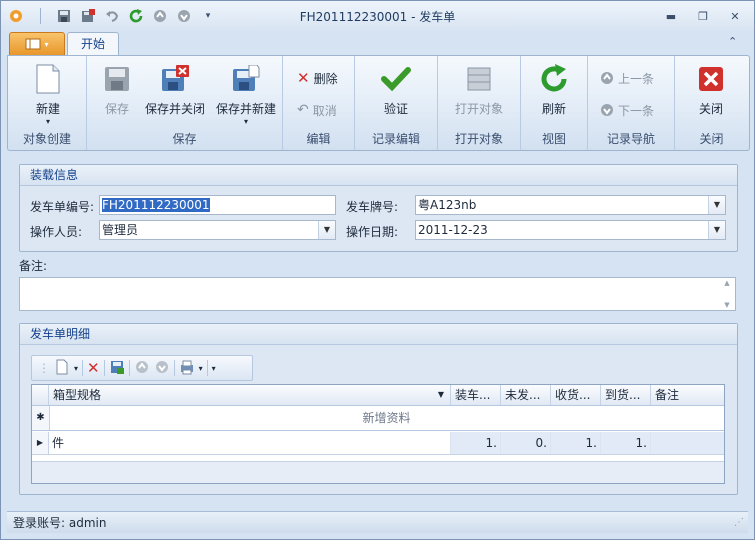 This screenshot has width=755, height=540. What do you see at coordinates (377, 522) in the screenshot?
I see `status-bar: 登录账号: admin ⋰` at bounding box center [377, 522].